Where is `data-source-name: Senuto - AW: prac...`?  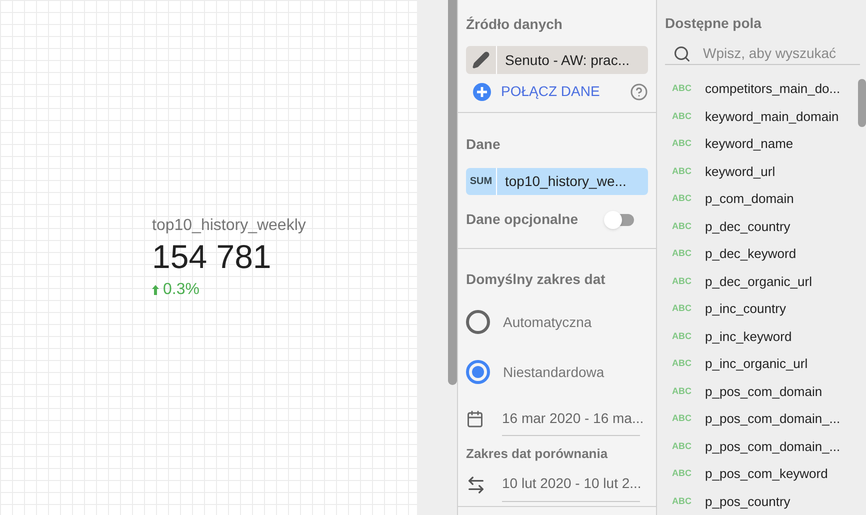
data-source-name: Senuto - AW: prac... is located at coordinates (567, 60).